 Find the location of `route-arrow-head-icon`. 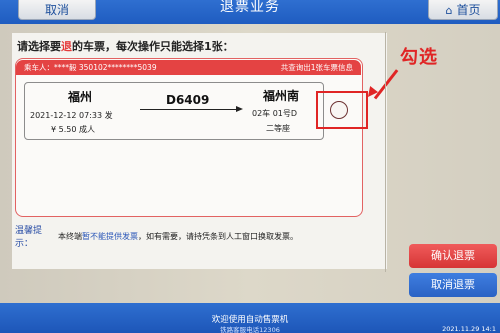

route-arrow-head-icon is located at coordinates (239, 109).